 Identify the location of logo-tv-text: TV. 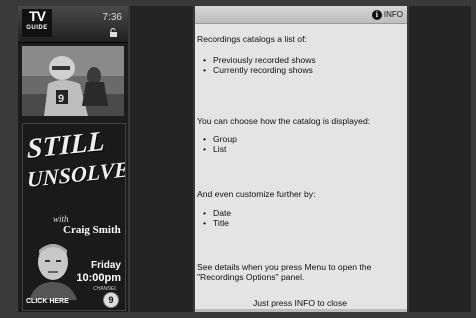
(37, 16).